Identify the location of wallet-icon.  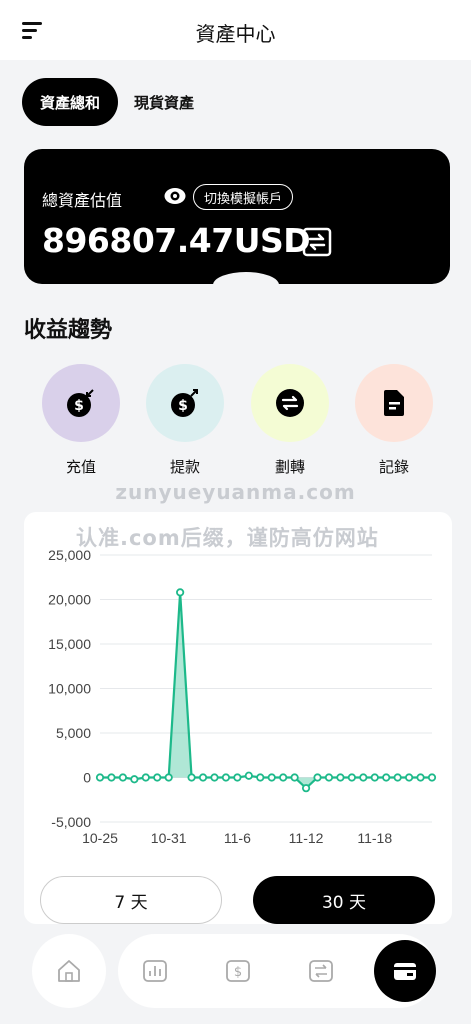
(405, 971).